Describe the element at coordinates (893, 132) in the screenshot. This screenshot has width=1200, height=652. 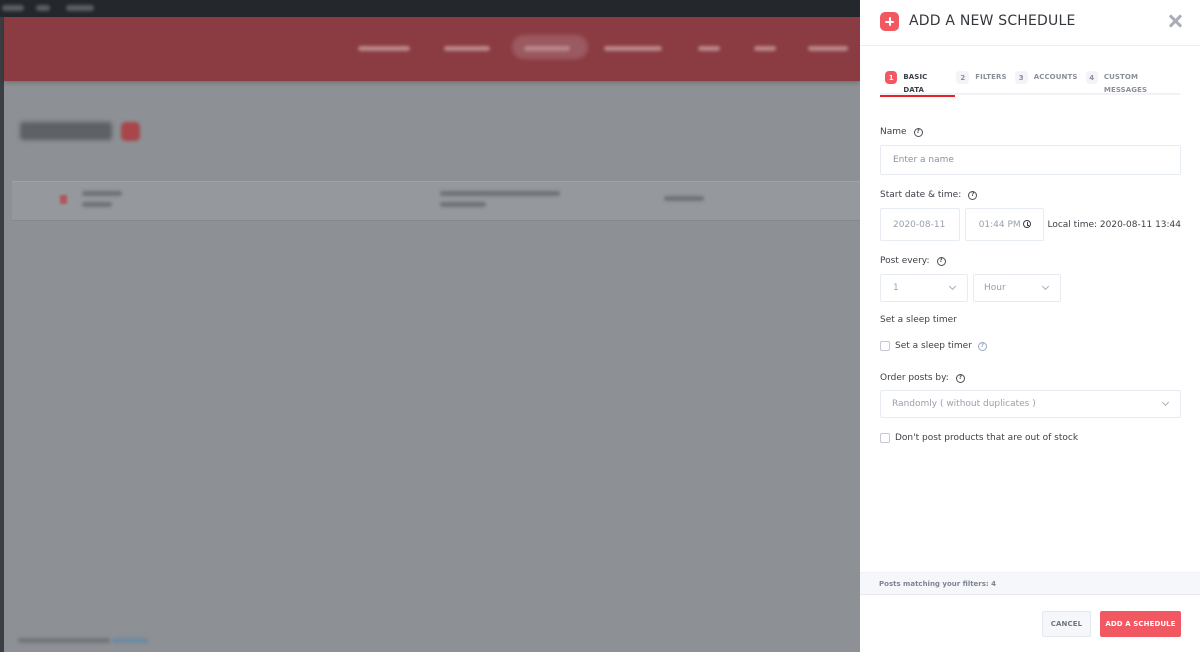
I see `name-label-text: Name` at that location.